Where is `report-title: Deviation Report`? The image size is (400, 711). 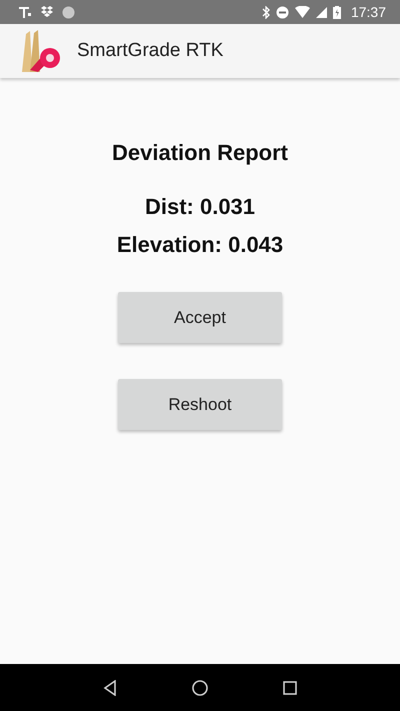 report-title: Deviation Report is located at coordinates (200, 153).